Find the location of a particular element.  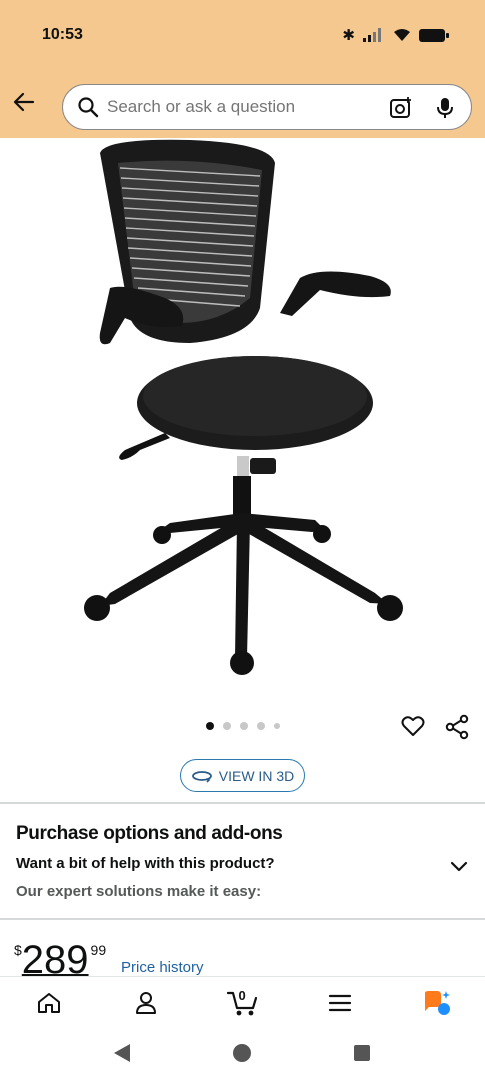

battery-icon is located at coordinates (434, 35).